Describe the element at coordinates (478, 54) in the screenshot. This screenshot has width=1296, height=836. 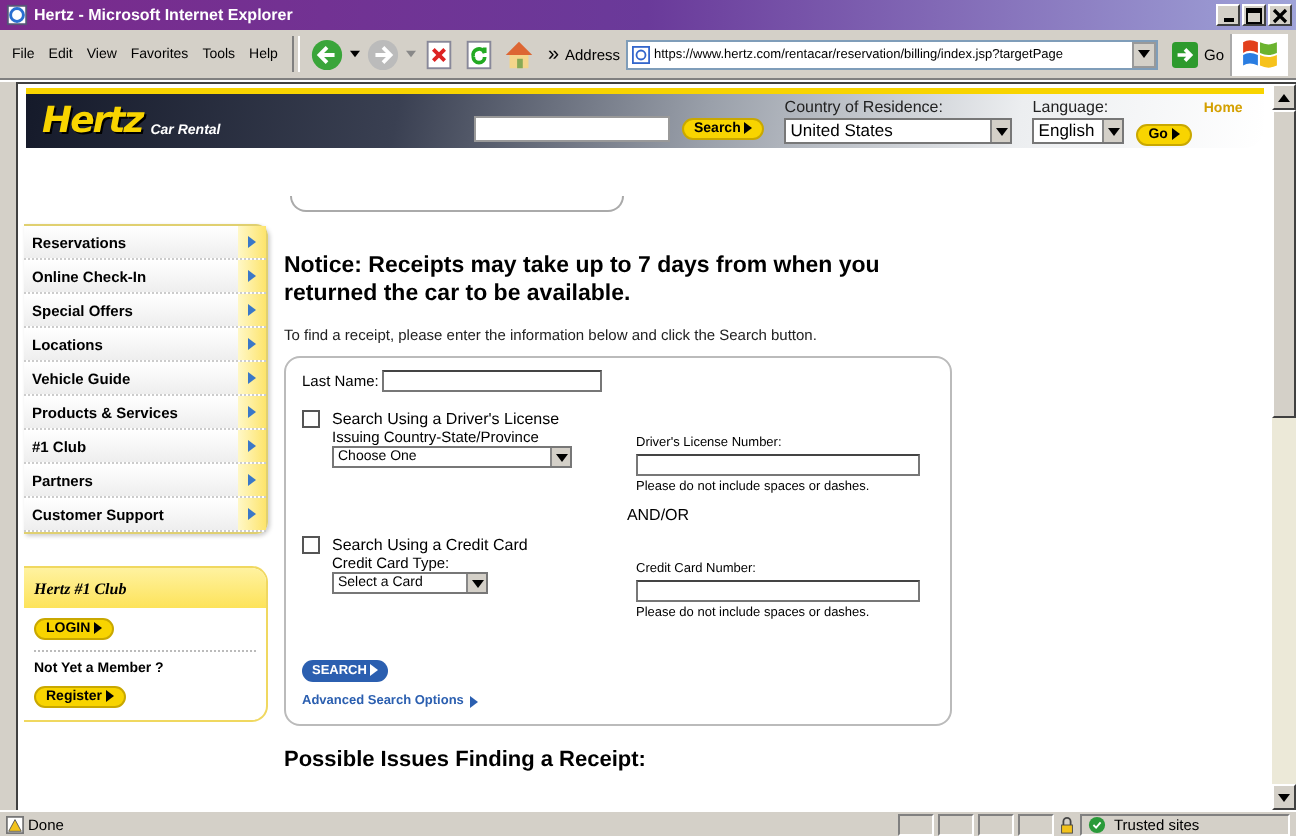
I see `refresh-icon` at that location.